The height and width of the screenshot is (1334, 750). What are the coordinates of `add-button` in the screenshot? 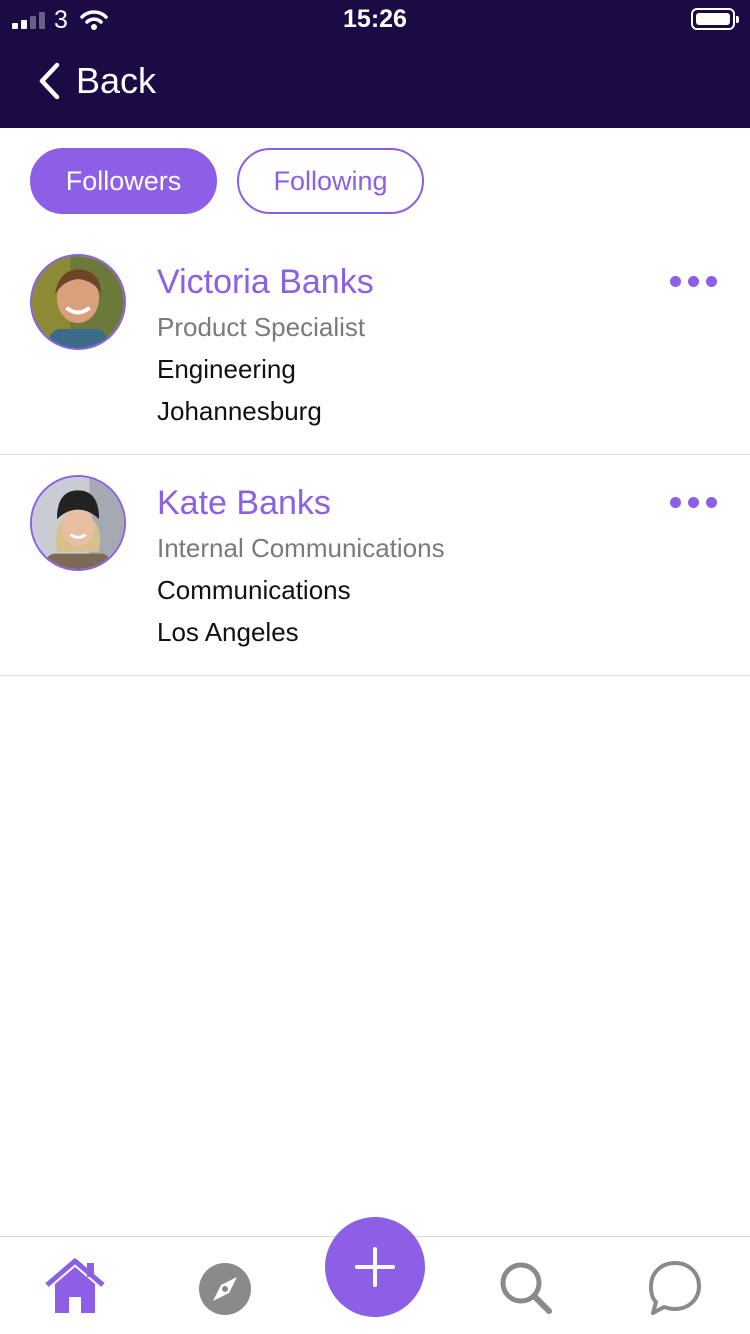 It's located at (375, 1267).